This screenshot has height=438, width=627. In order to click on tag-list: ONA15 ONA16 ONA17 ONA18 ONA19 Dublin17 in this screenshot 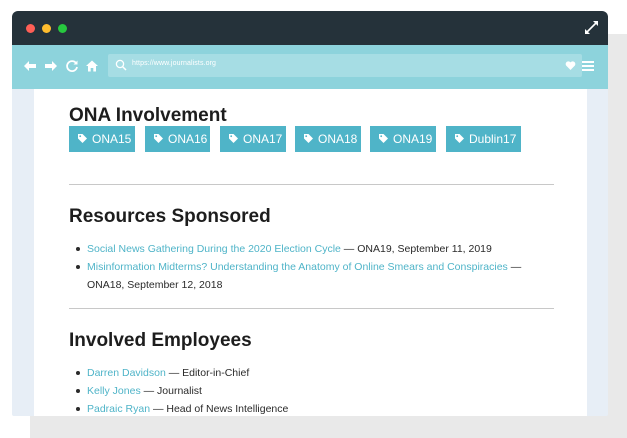, I will do `click(311, 139)`.